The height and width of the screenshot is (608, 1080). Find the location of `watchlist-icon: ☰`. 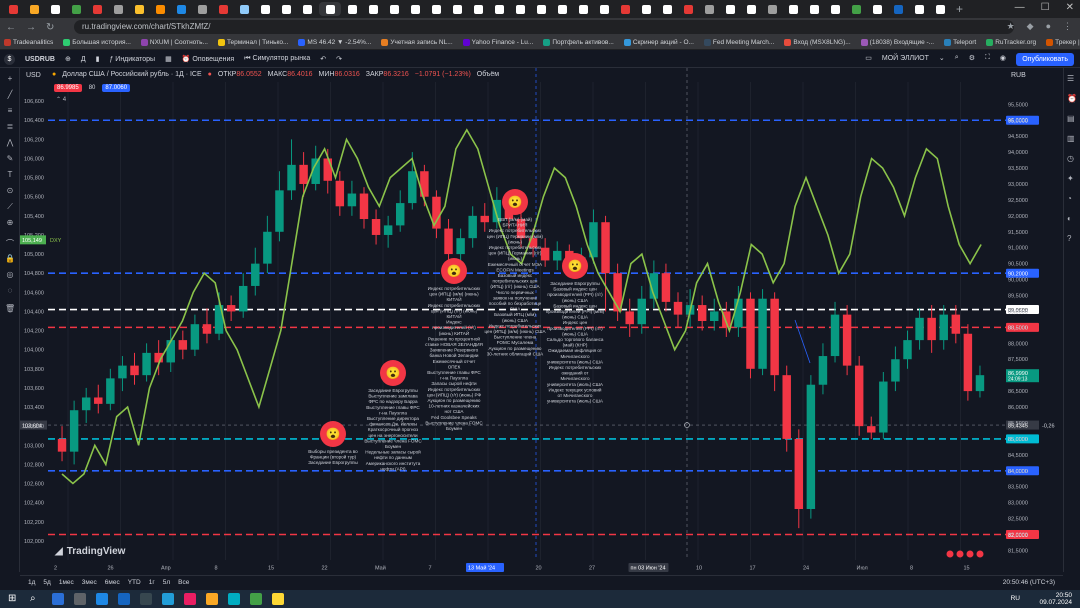

watchlist-icon: ☰ is located at coordinates (1072, 79).